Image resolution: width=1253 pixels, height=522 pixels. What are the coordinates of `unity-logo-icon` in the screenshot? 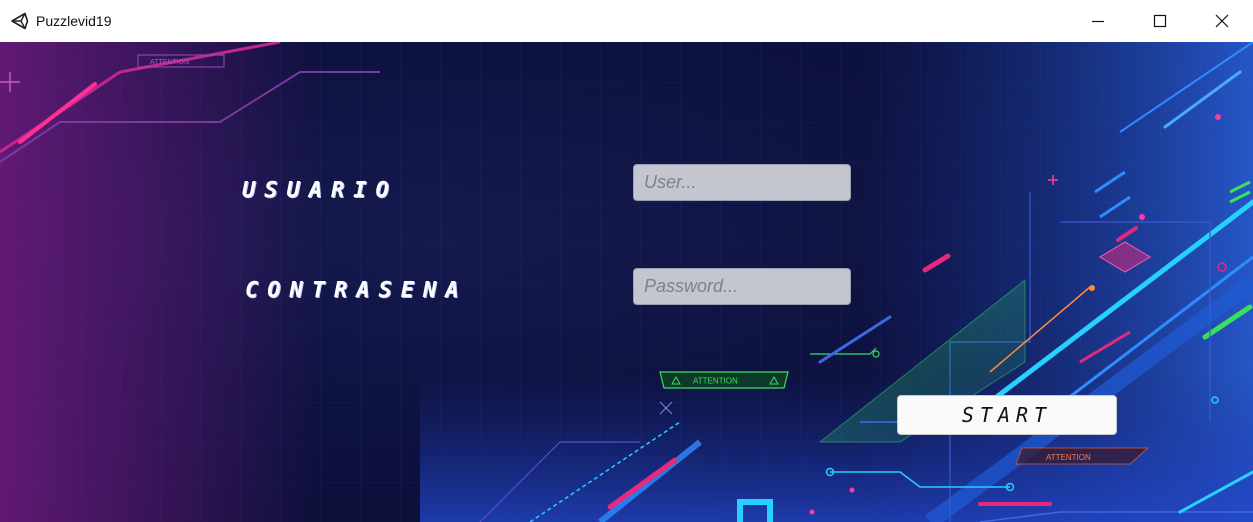 It's located at (20, 21).